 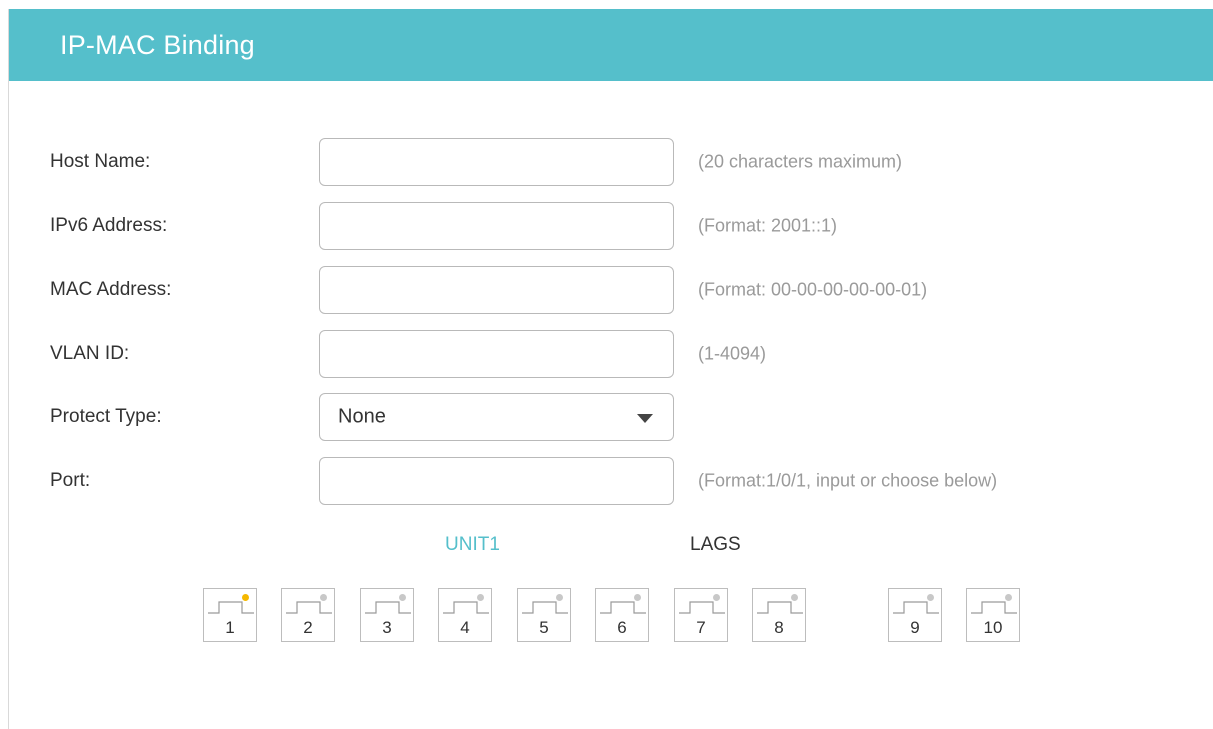 I want to click on mac-address-hint: (Format: 00-00-00-00-00-01), so click(x=813, y=289).